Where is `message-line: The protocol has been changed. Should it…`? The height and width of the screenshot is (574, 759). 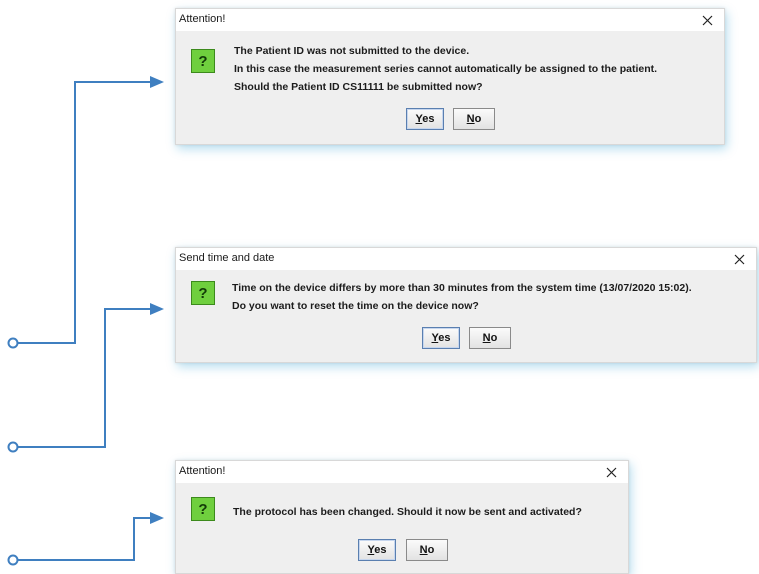 message-line: The protocol has been changed. Should it… is located at coordinates (407, 512).